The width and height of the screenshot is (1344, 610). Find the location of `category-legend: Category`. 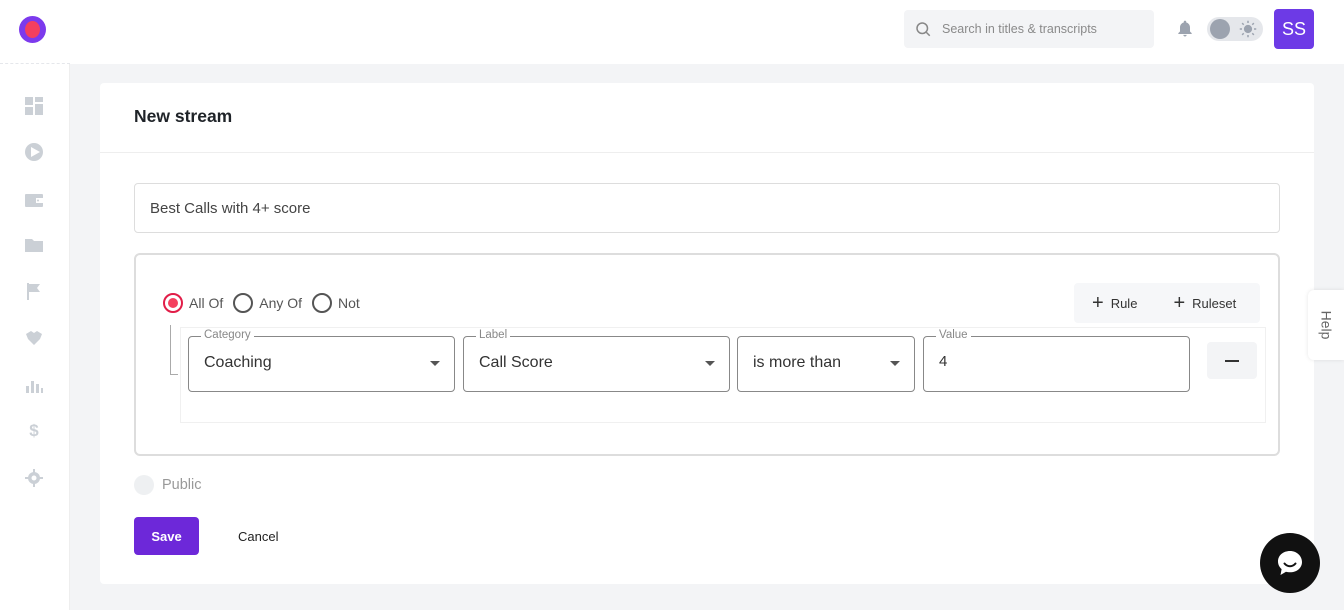

category-legend: Category is located at coordinates (227, 335).